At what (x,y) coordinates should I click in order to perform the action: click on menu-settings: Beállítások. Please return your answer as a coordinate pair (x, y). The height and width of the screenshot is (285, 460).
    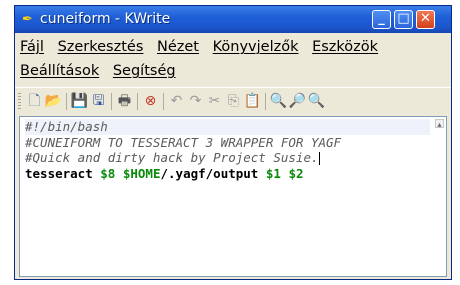
    Looking at the image, I should click on (59, 71).